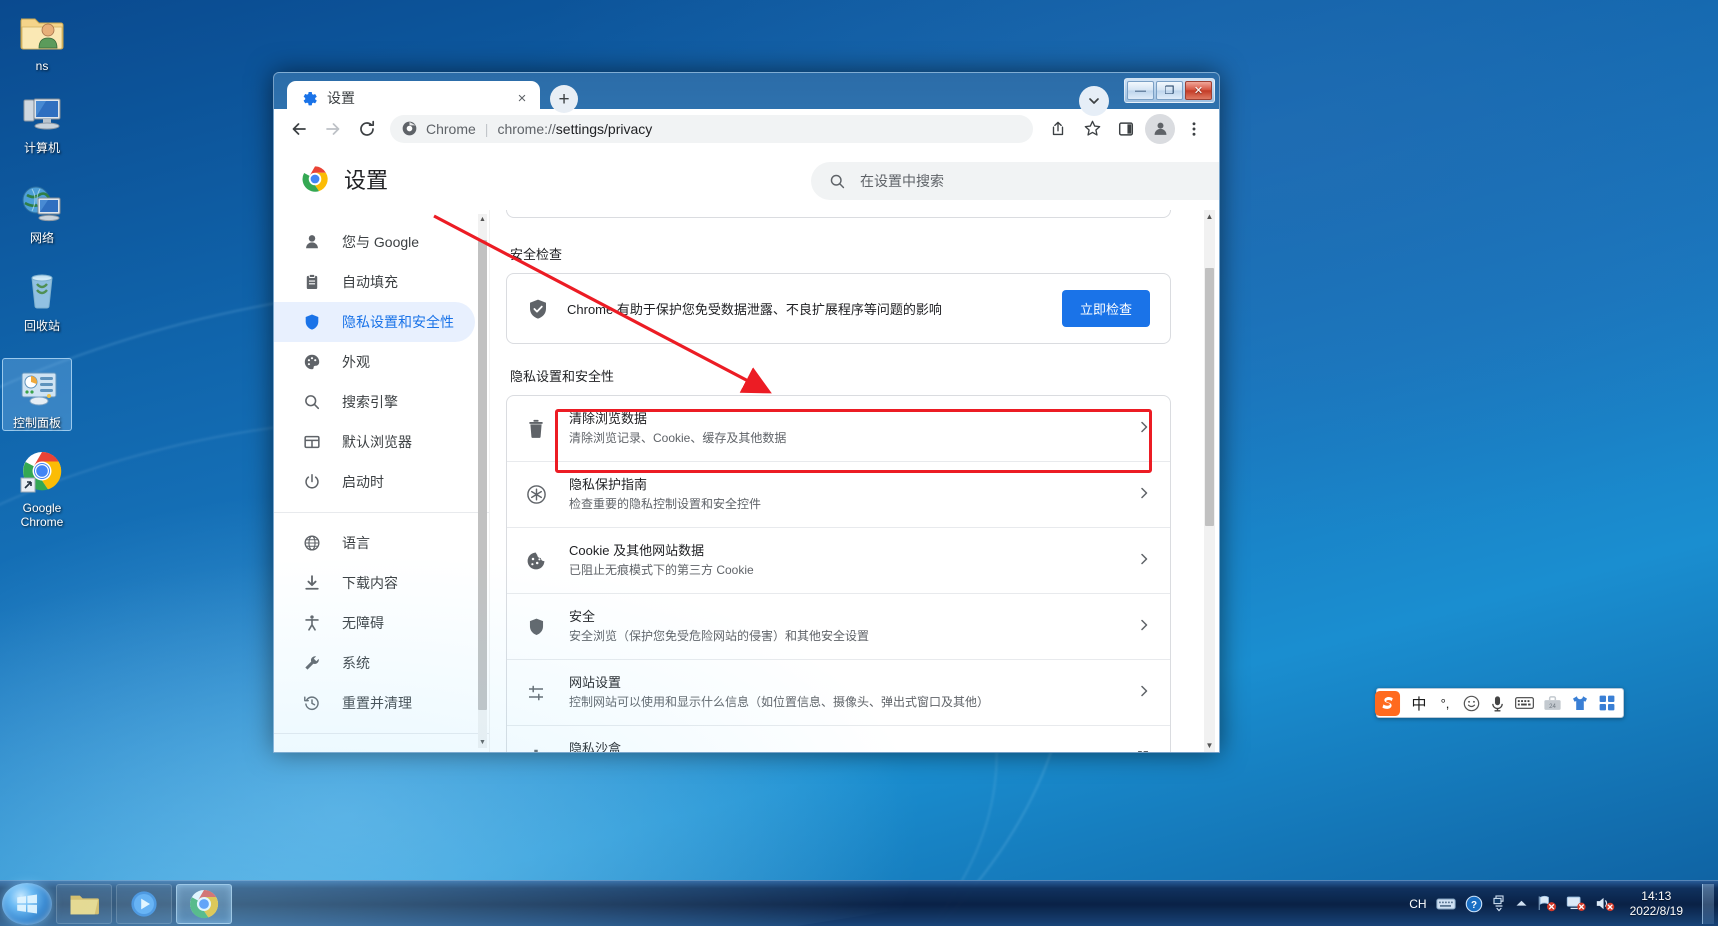  Describe the element at coordinates (374, 703) in the screenshot. I see `sidebar-item-reset-and-cleanup: 重置并清理` at that location.